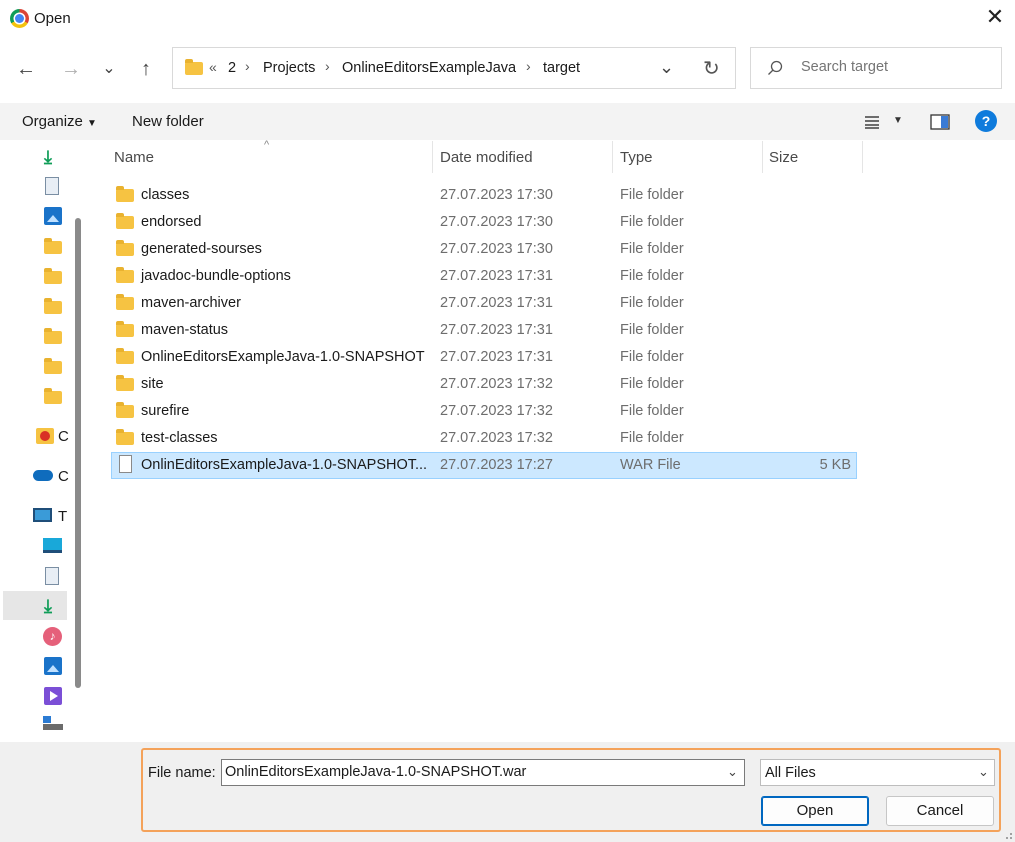 This screenshot has width=1015, height=842. I want to click on file-row: site 27.07.2023 17:32 File folder, so click(484, 384).